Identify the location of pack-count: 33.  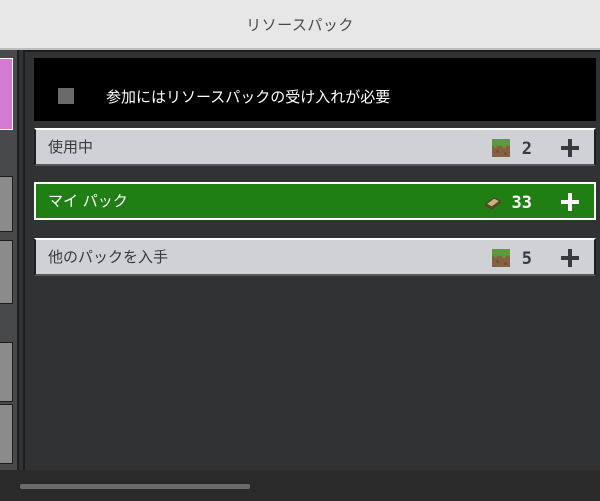
(521, 203).